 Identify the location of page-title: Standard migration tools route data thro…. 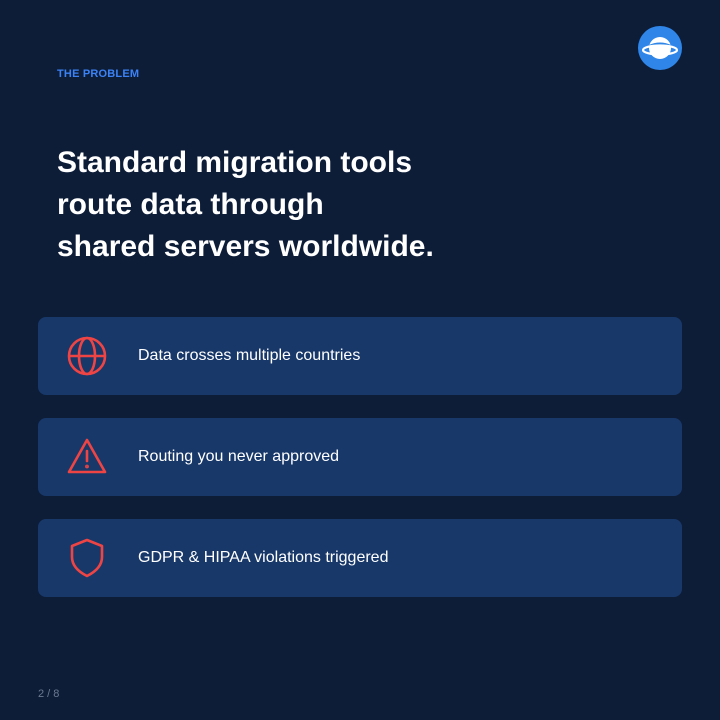
(337, 205).